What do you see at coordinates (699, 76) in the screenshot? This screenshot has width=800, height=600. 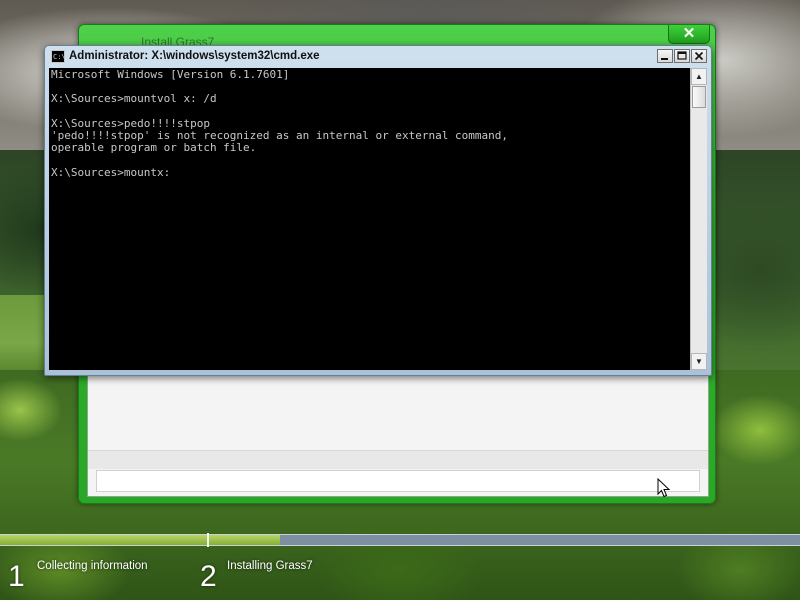 I see `scroll-up-arrow-icon: ▲` at bounding box center [699, 76].